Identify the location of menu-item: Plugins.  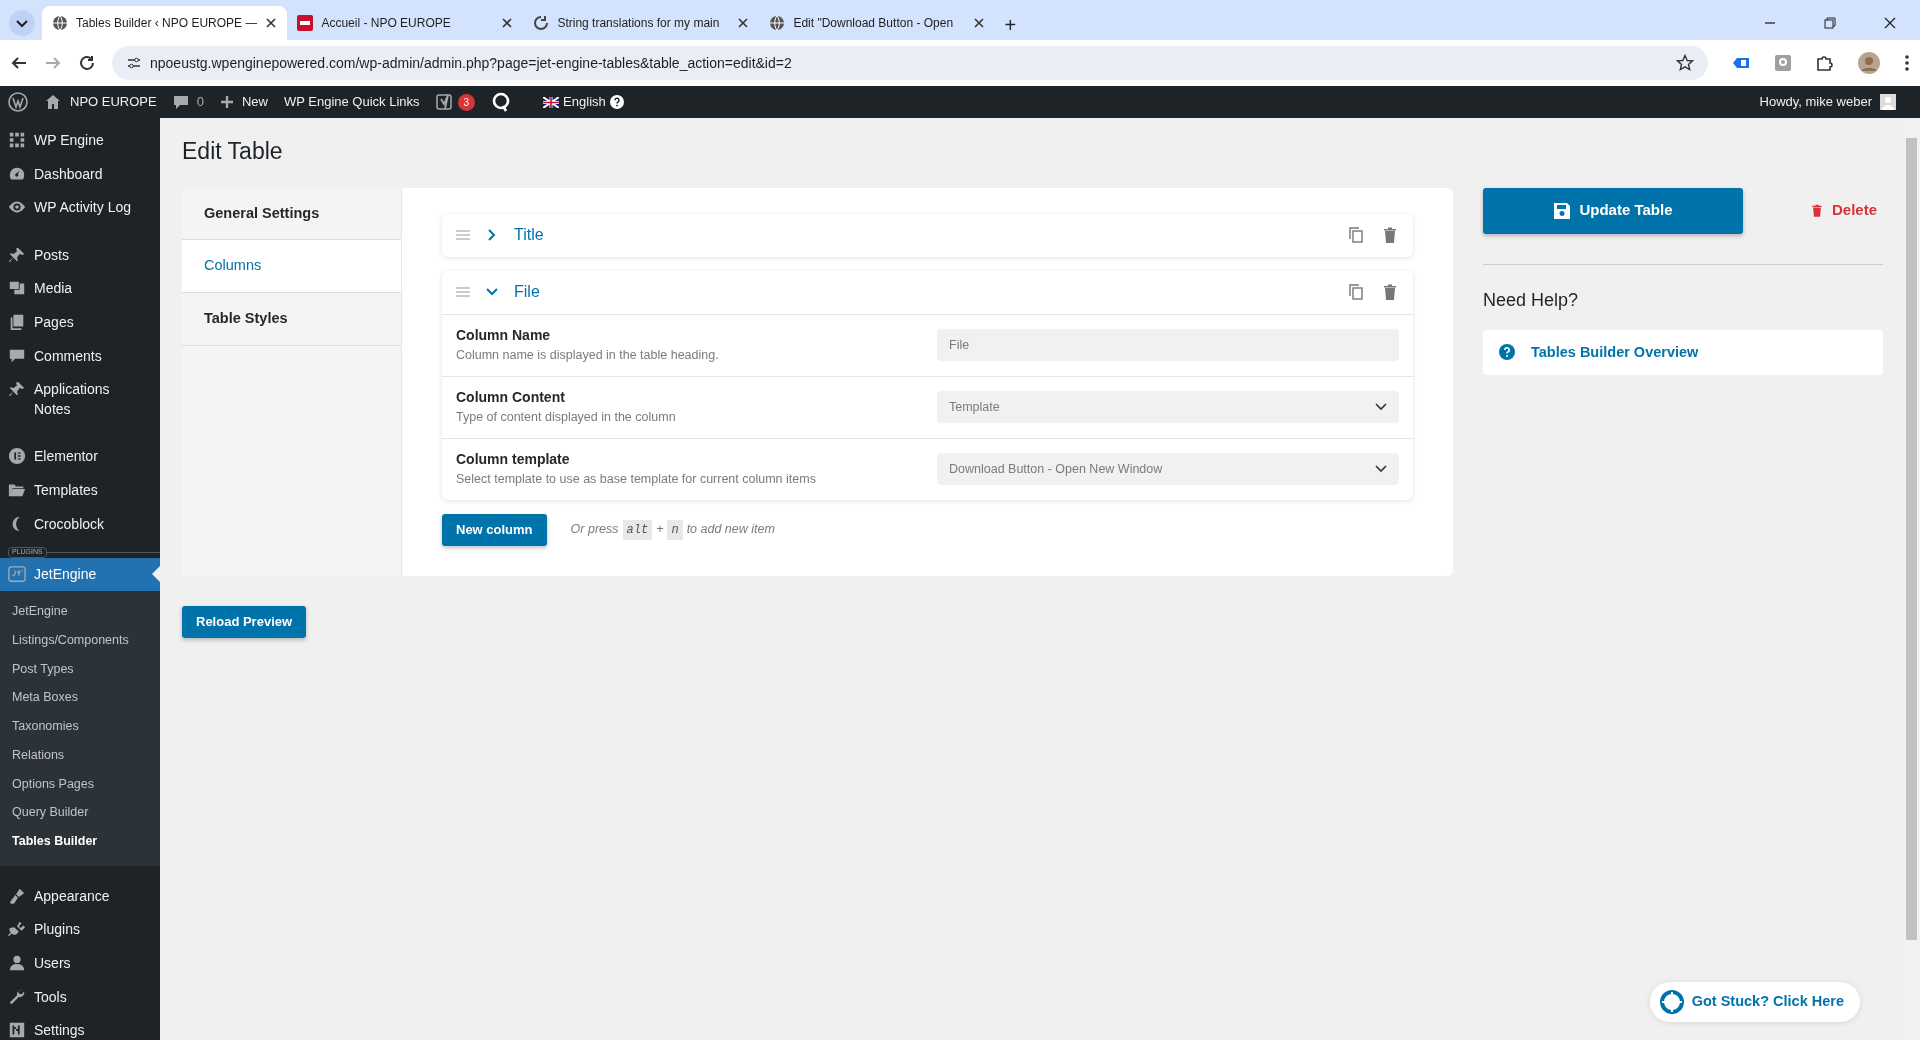
(80, 930).